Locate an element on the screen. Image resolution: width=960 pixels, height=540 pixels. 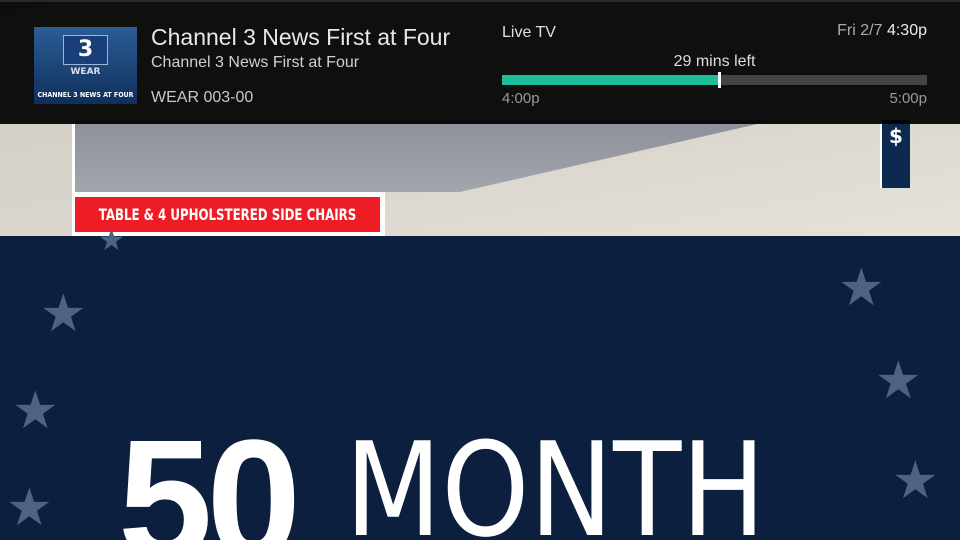
date: Fri 2/7 is located at coordinates (860, 30).